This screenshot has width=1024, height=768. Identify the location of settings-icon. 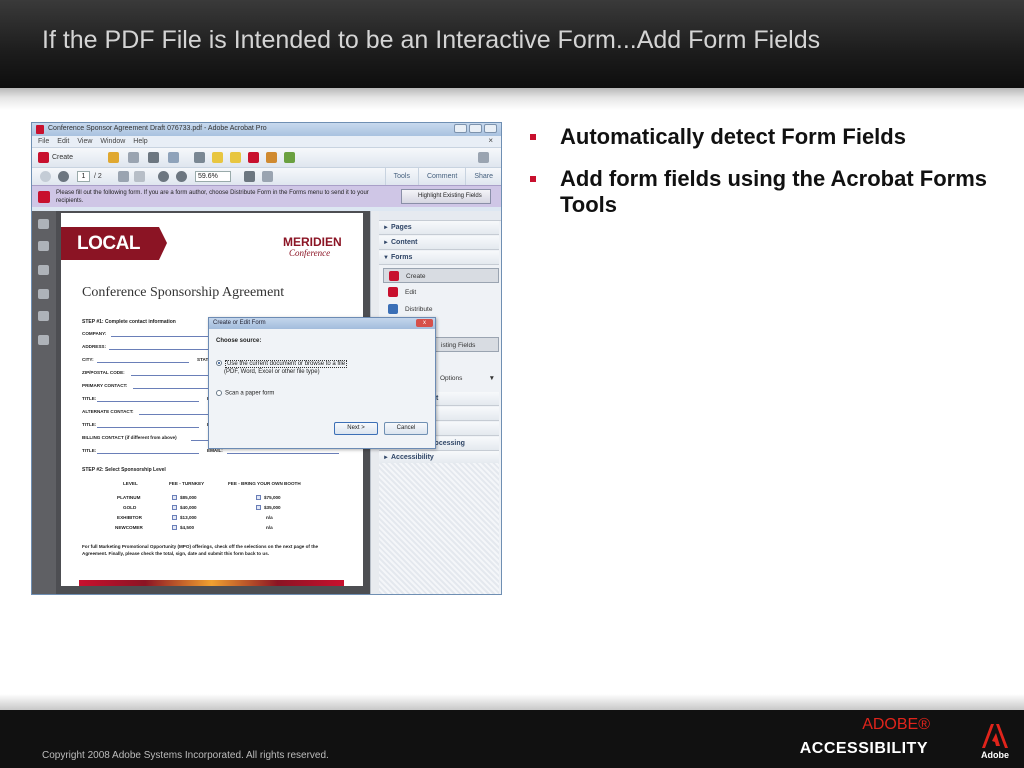
(199, 157).